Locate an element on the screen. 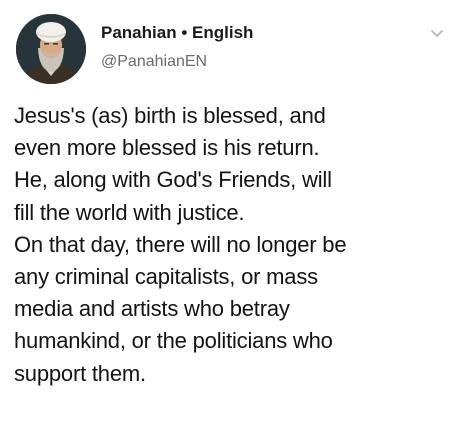  tweet-text-line: fill the world with justice. is located at coordinates (129, 212).